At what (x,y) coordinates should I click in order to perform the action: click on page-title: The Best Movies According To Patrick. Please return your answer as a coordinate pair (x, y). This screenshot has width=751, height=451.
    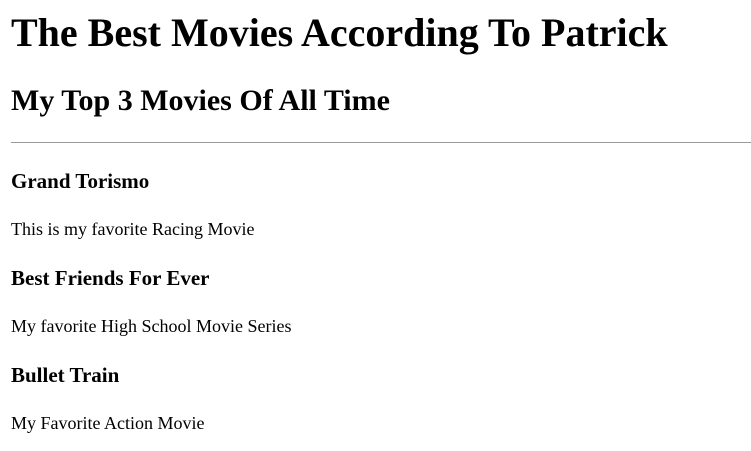
    Looking at the image, I should click on (339, 32).